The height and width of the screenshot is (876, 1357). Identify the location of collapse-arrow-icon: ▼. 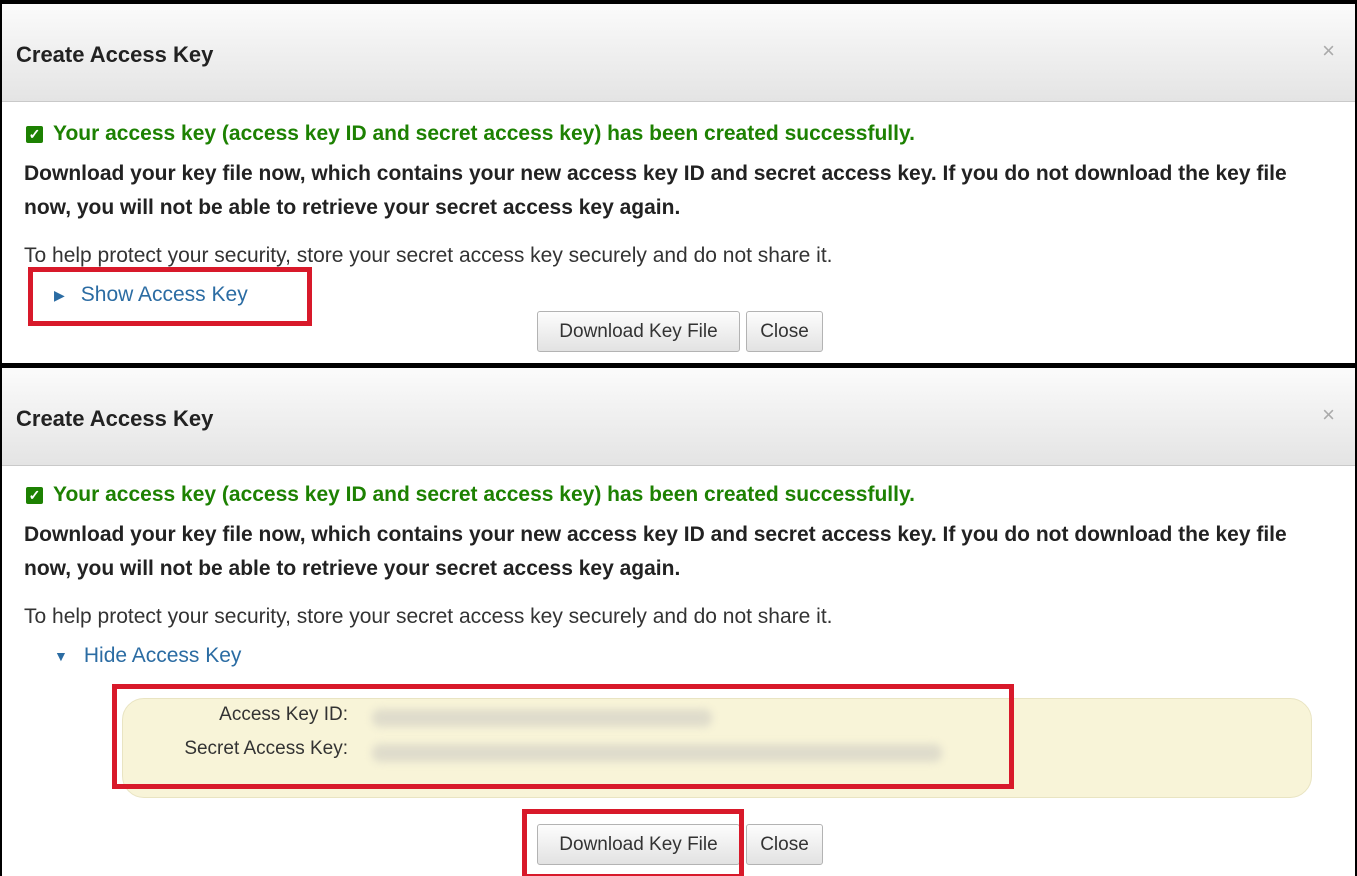
(61, 656).